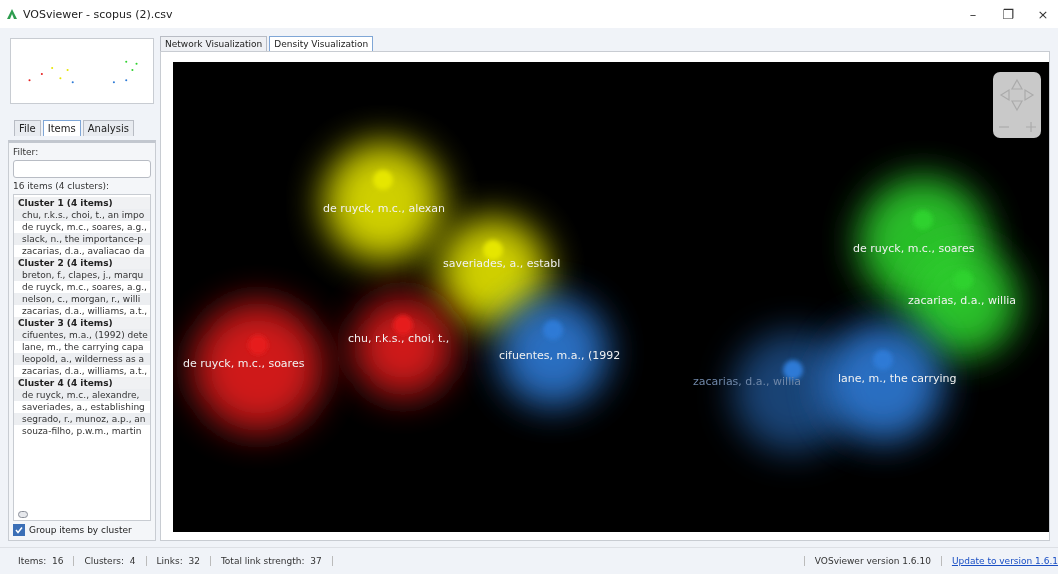 This screenshot has width=1058, height=574. What do you see at coordinates (82, 215) in the screenshot?
I see `list-item: chu, r.k.s., choi, t., an impo` at bounding box center [82, 215].